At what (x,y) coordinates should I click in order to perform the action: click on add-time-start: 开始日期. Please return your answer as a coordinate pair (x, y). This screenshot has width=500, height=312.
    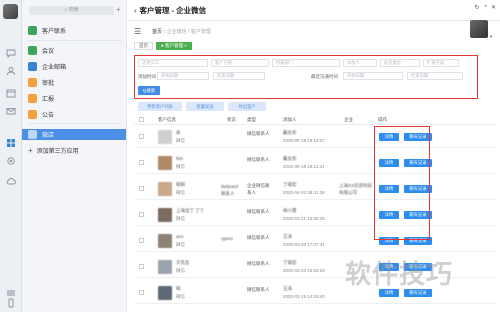
    Looking at the image, I should click on (183, 76).